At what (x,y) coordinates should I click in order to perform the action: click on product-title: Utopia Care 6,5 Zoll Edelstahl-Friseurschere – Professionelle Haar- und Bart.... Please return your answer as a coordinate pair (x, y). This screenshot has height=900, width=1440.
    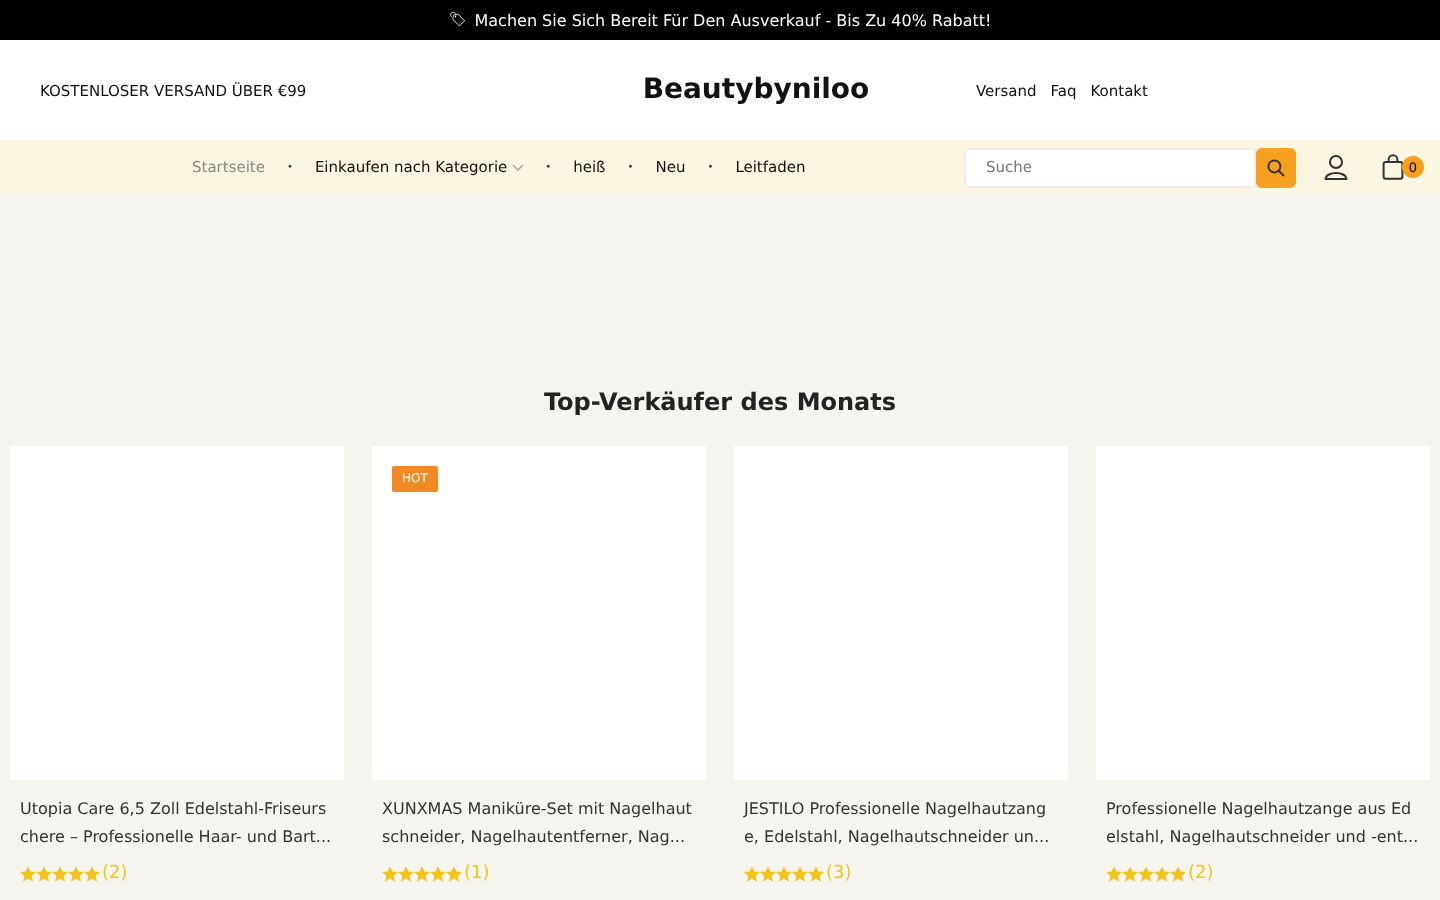
    Looking at the image, I should click on (177, 816).